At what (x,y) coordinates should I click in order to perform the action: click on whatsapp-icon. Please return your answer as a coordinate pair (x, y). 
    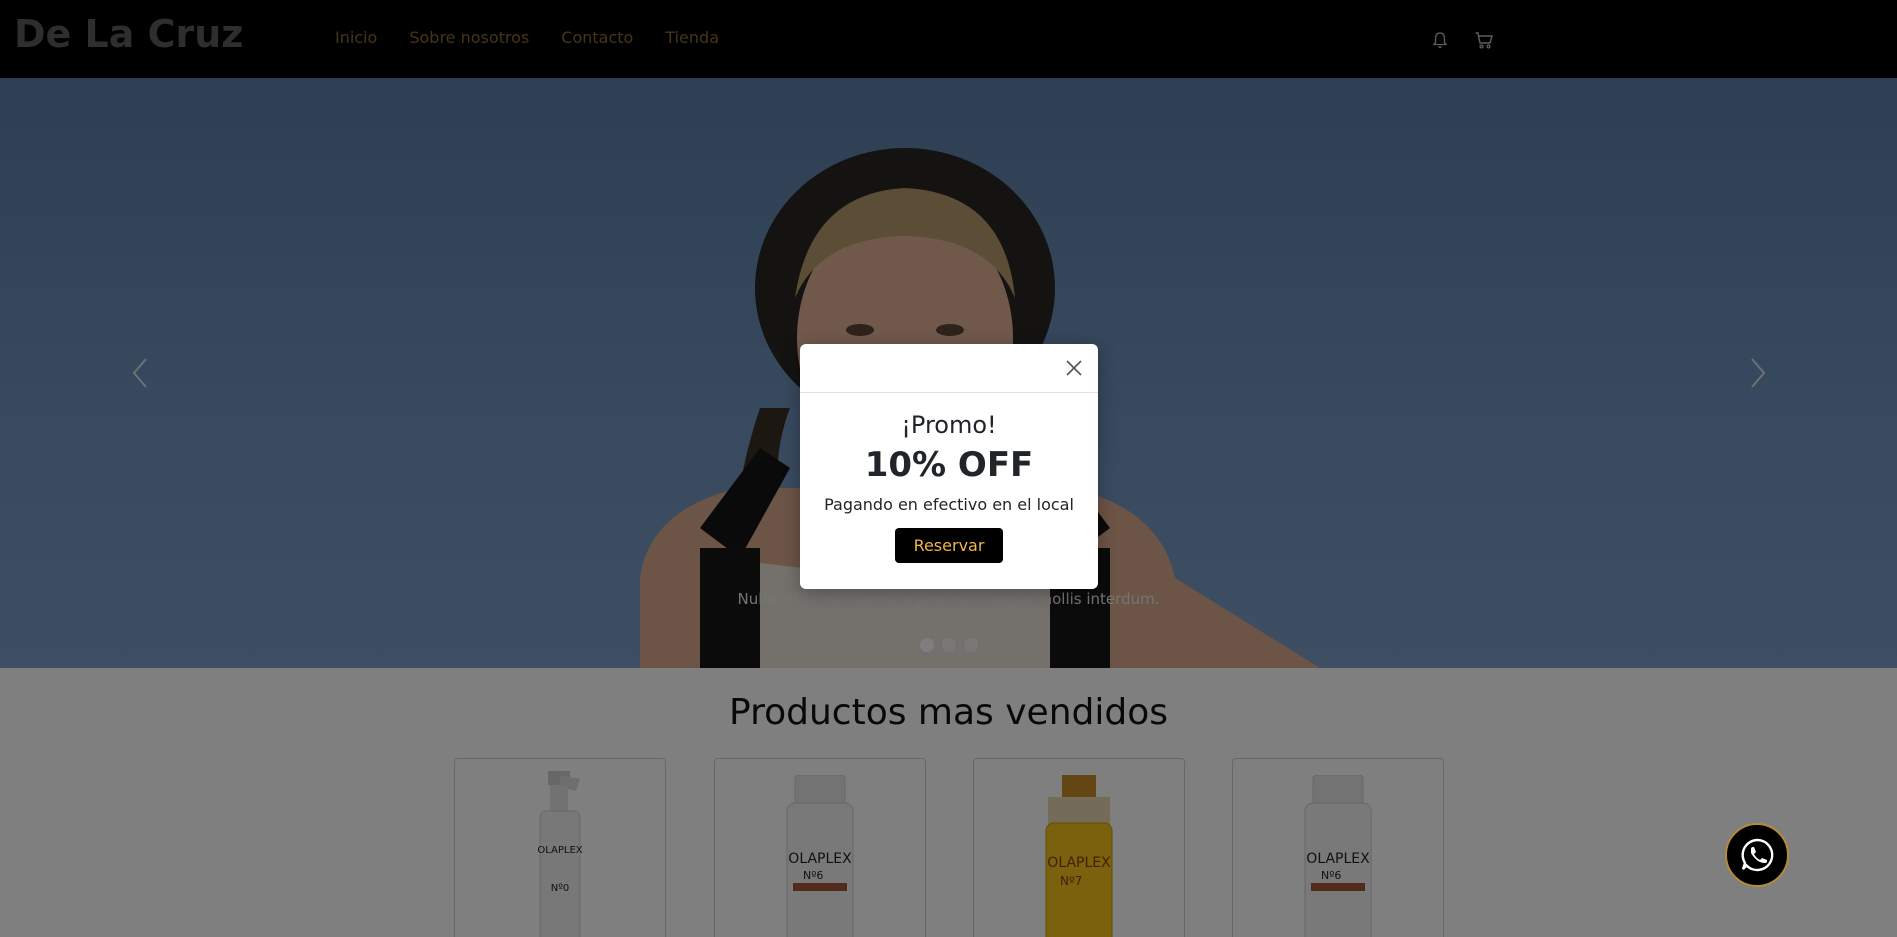
    Looking at the image, I should click on (1757, 855).